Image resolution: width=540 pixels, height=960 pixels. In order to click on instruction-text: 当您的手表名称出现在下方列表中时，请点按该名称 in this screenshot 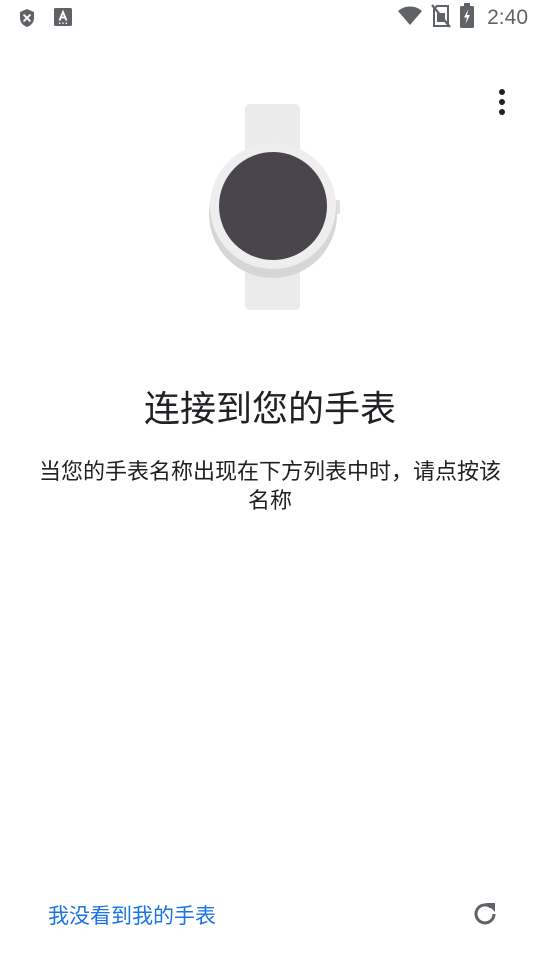, I will do `click(269, 487)`.